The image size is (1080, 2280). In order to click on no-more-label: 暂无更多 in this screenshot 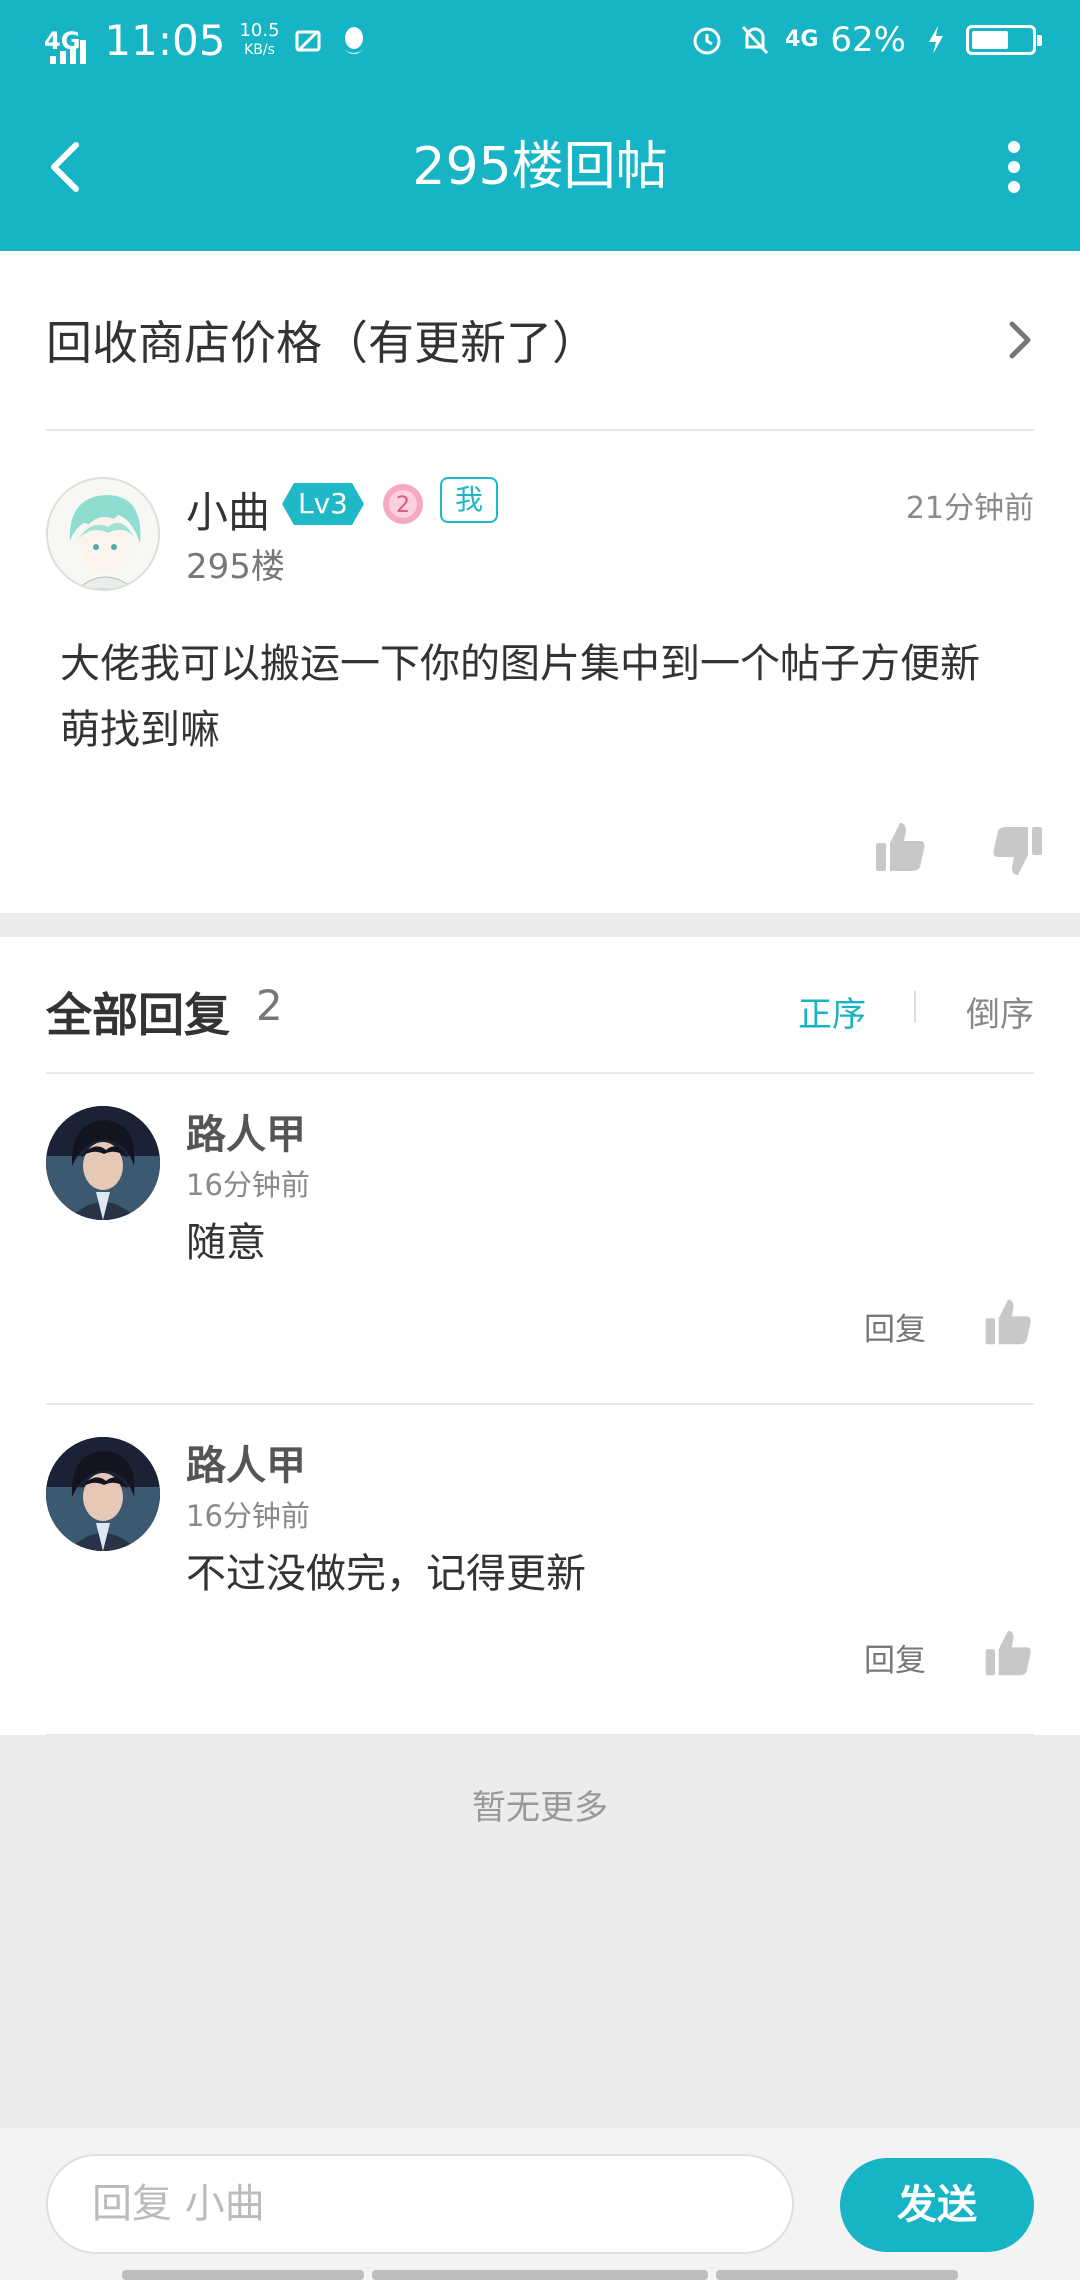, I will do `click(540, 1808)`.